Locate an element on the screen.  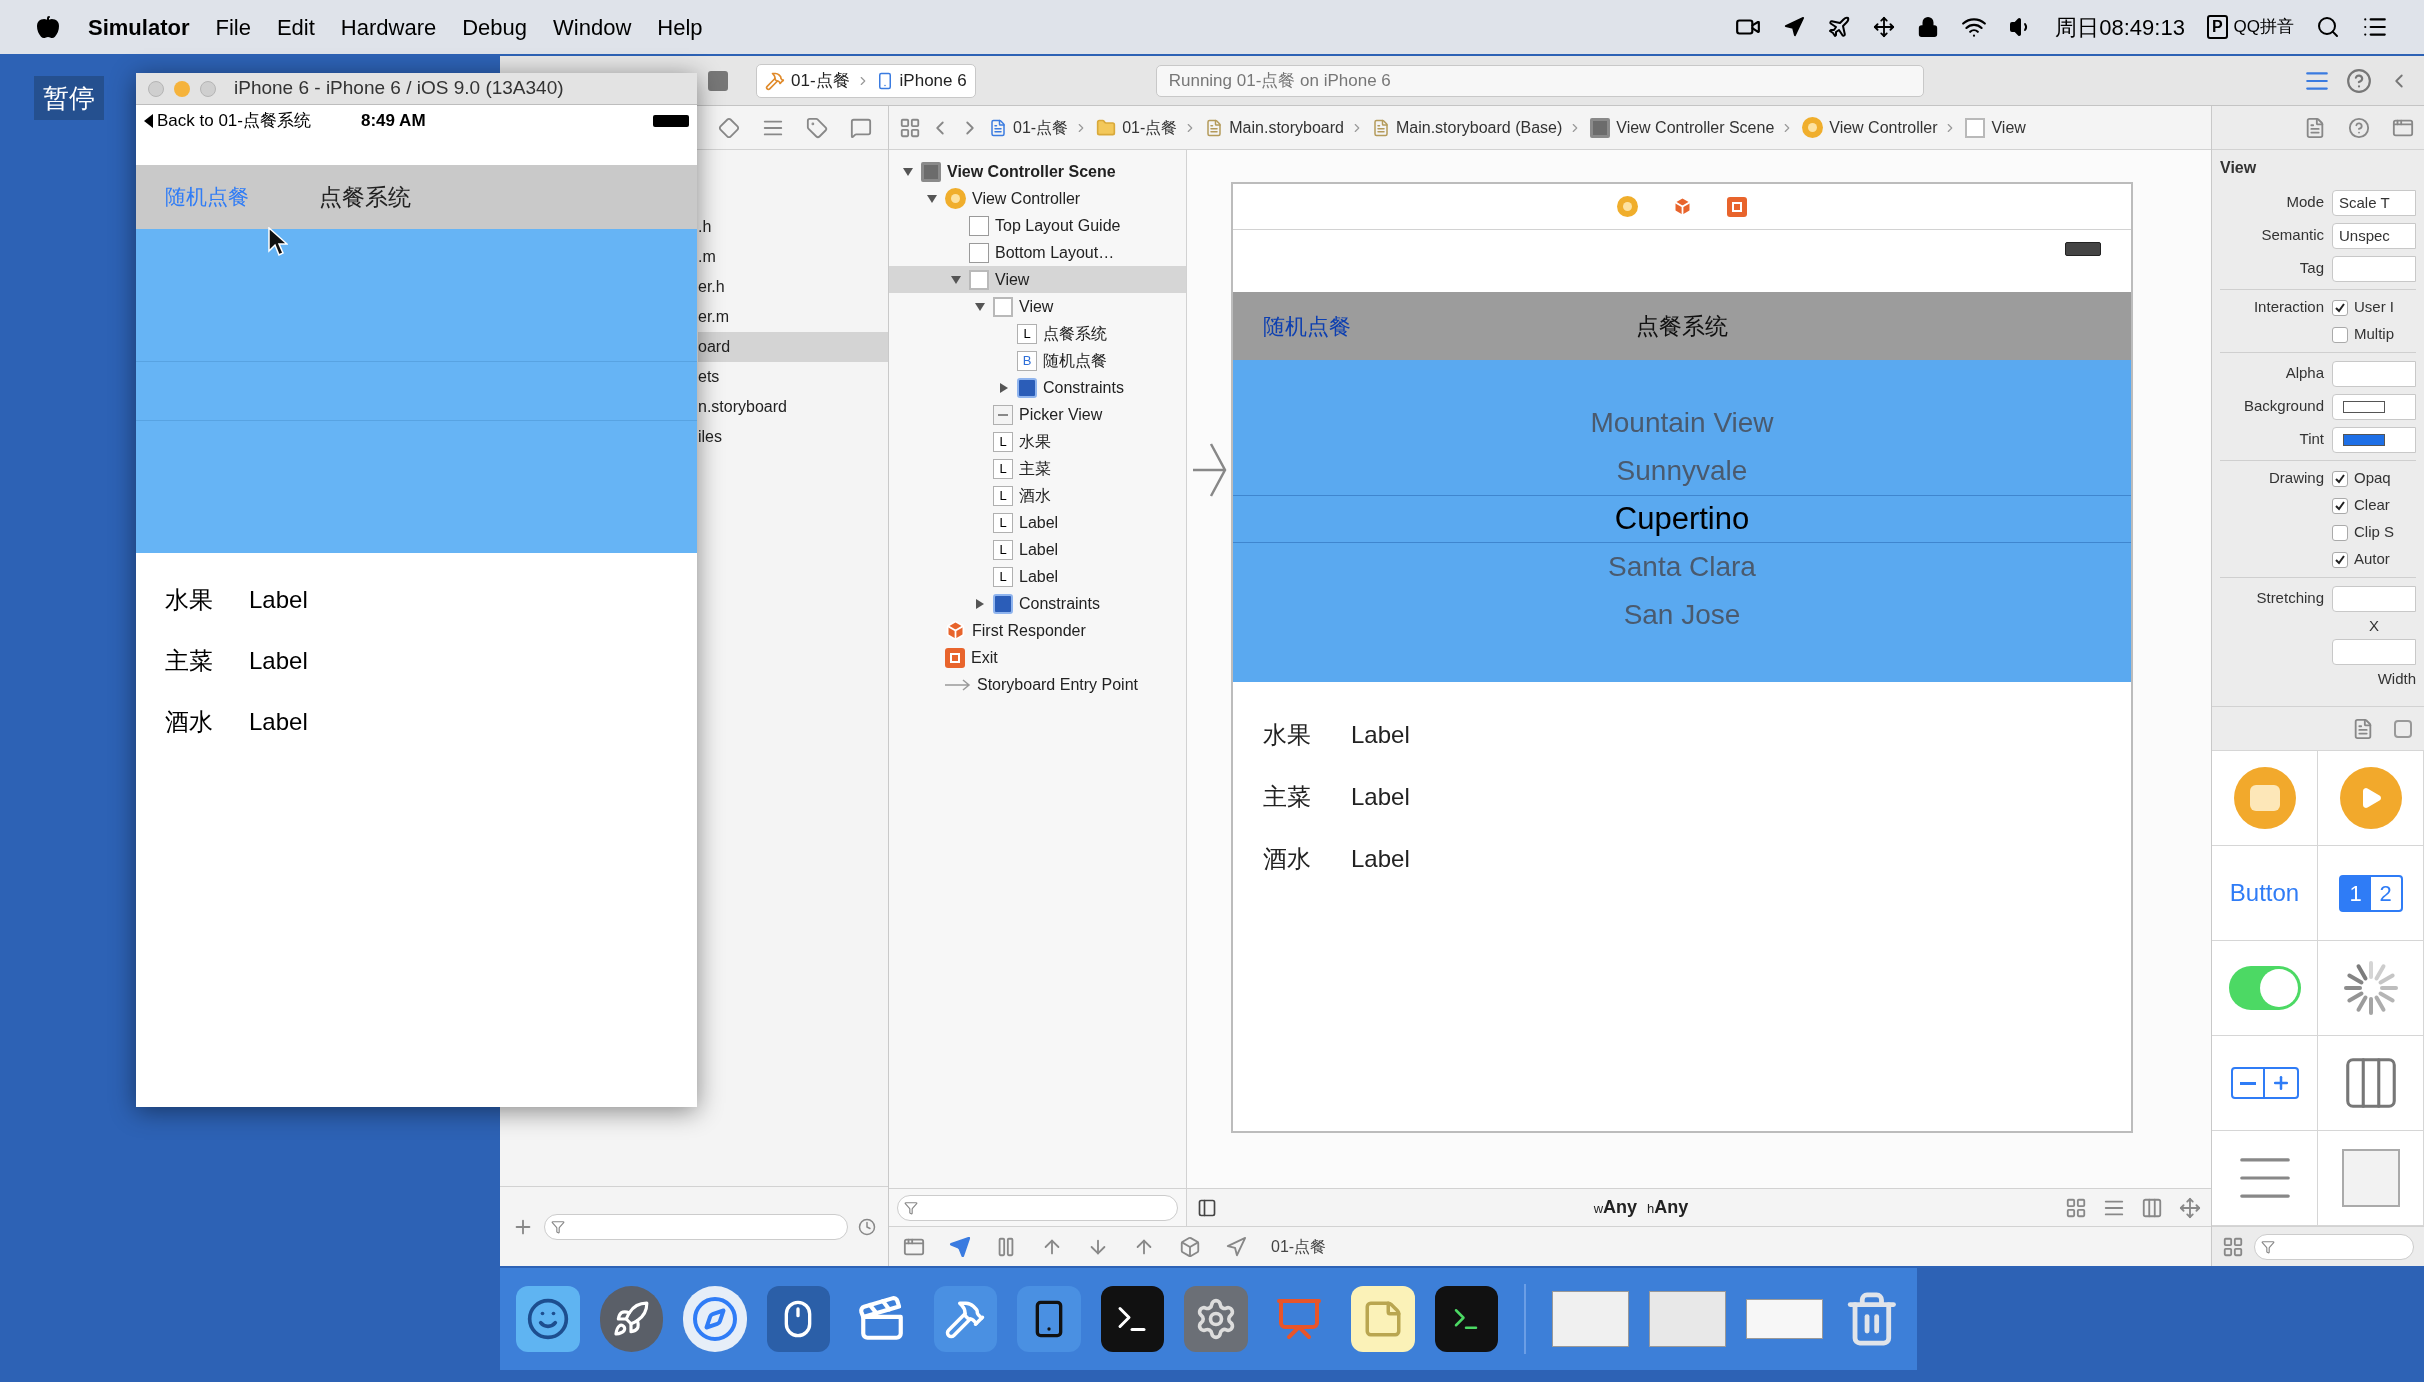
file-inspector-icon is located at coordinates (2315, 127).